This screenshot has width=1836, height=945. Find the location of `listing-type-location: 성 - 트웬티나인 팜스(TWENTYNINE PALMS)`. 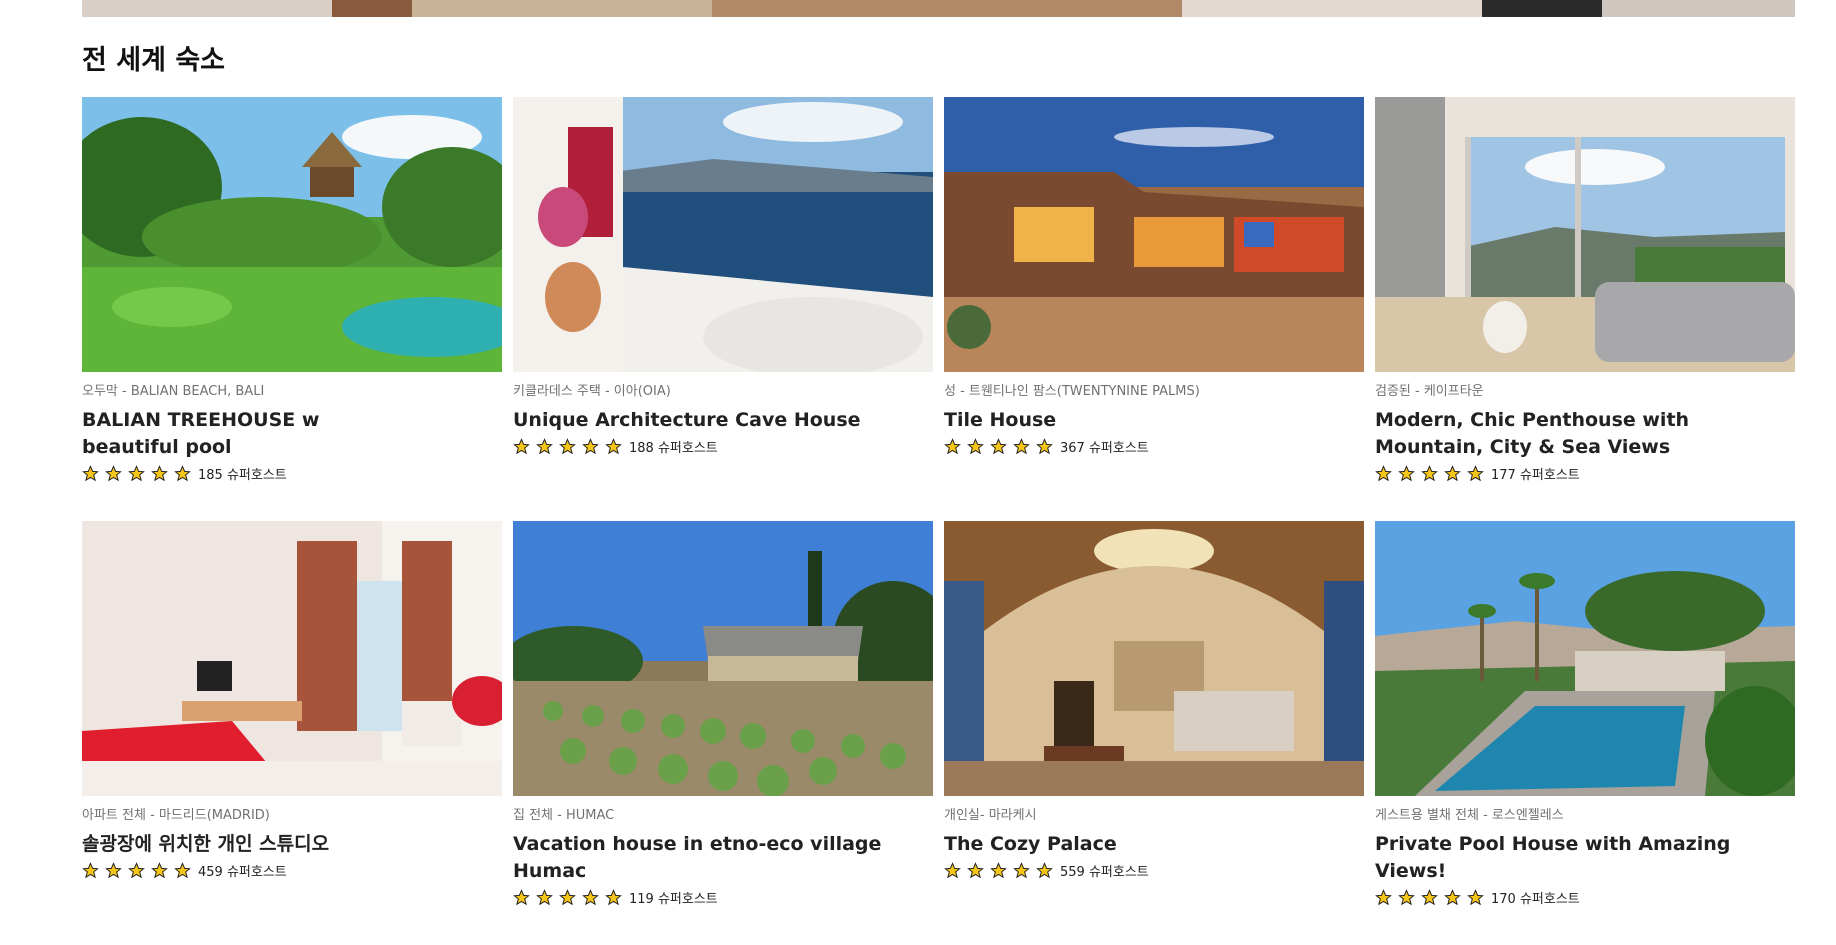

listing-type-location: 성 - 트웬티나인 팜스(TWENTYNINE PALMS) is located at coordinates (1072, 391).